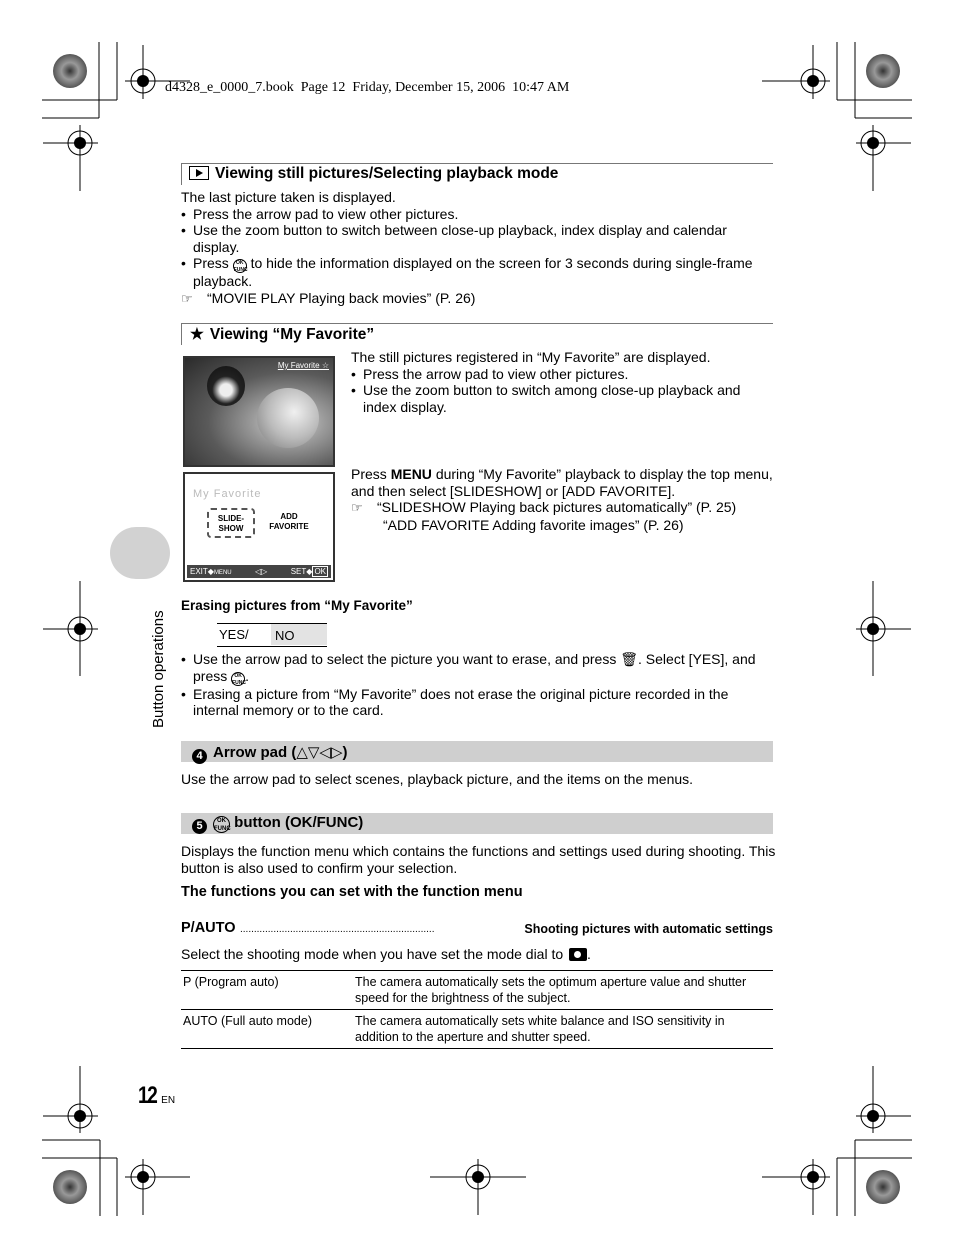 The width and height of the screenshot is (954, 1258). I want to click on play-icon, so click(199, 173).